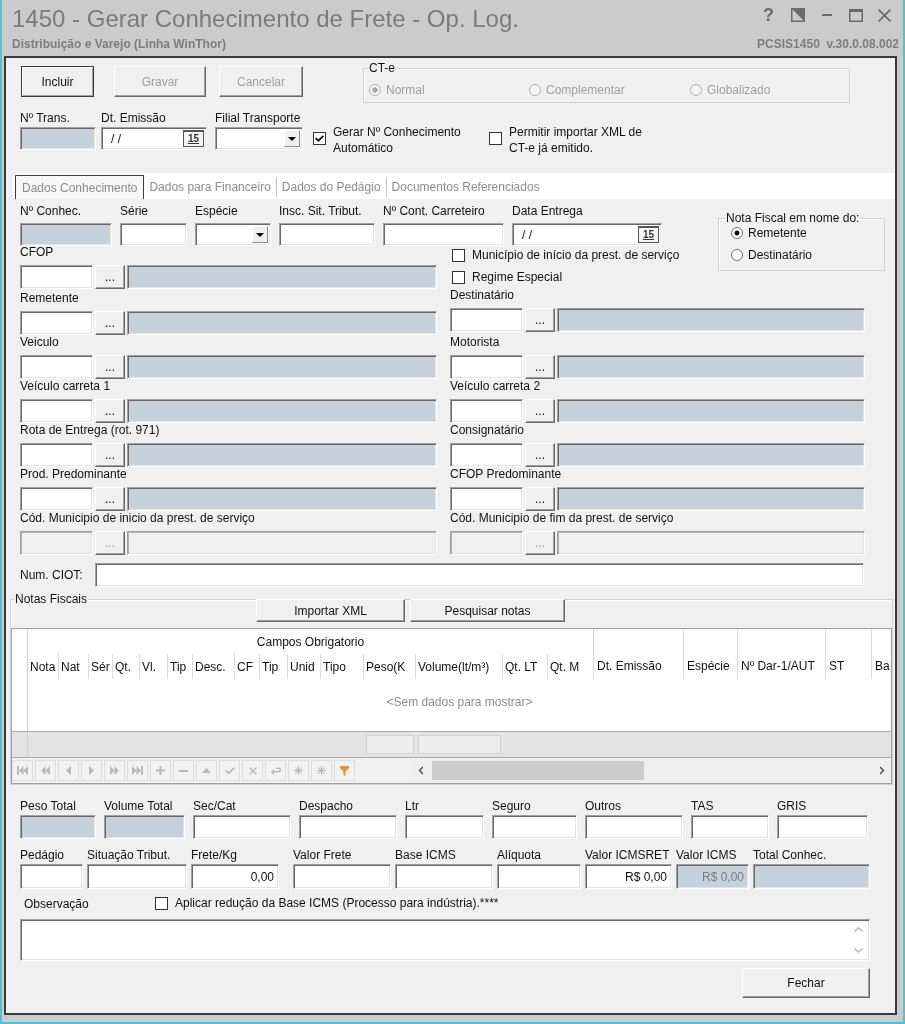  I want to click on close-icon, so click(884, 15).